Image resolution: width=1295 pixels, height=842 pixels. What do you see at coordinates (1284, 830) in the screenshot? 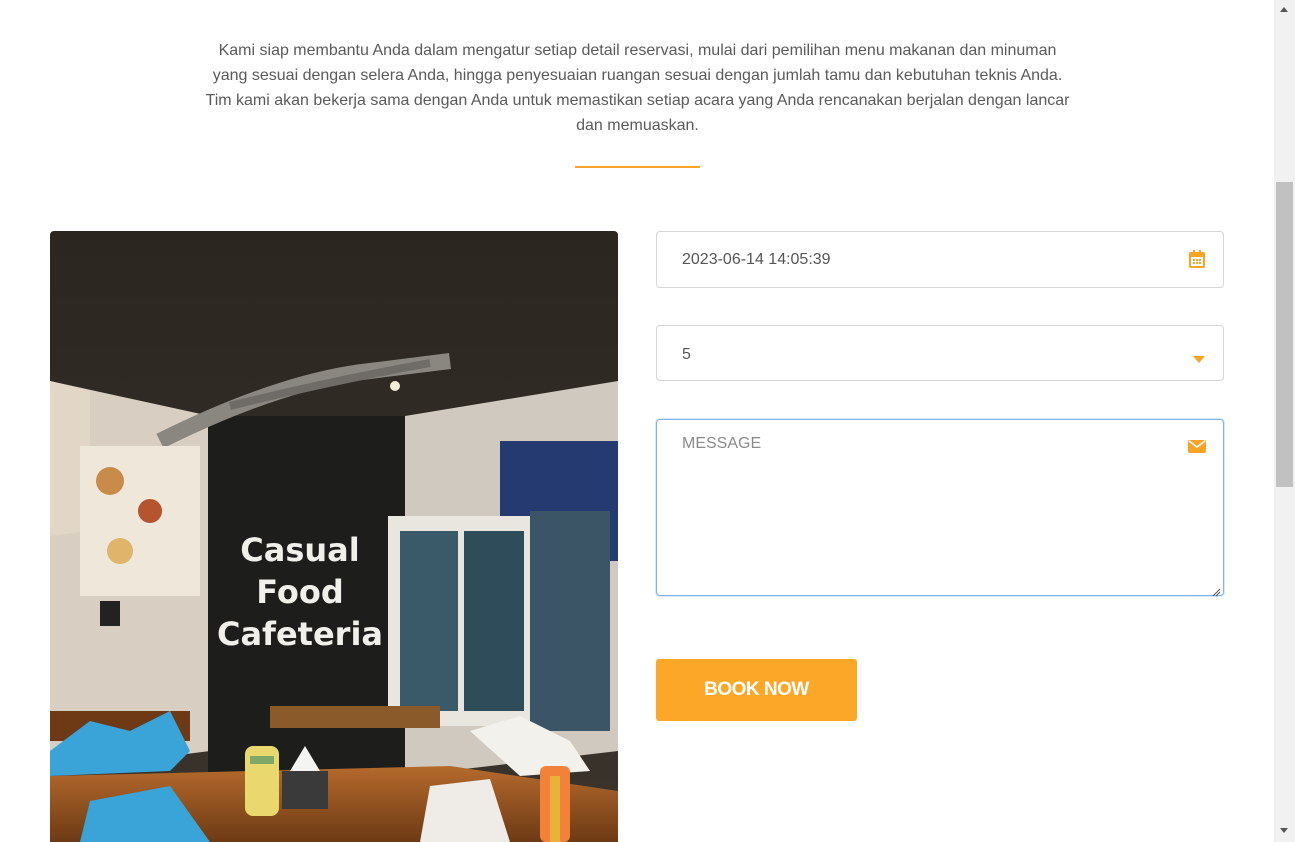
I see `scroll-down-arrow-icon` at bounding box center [1284, 830].